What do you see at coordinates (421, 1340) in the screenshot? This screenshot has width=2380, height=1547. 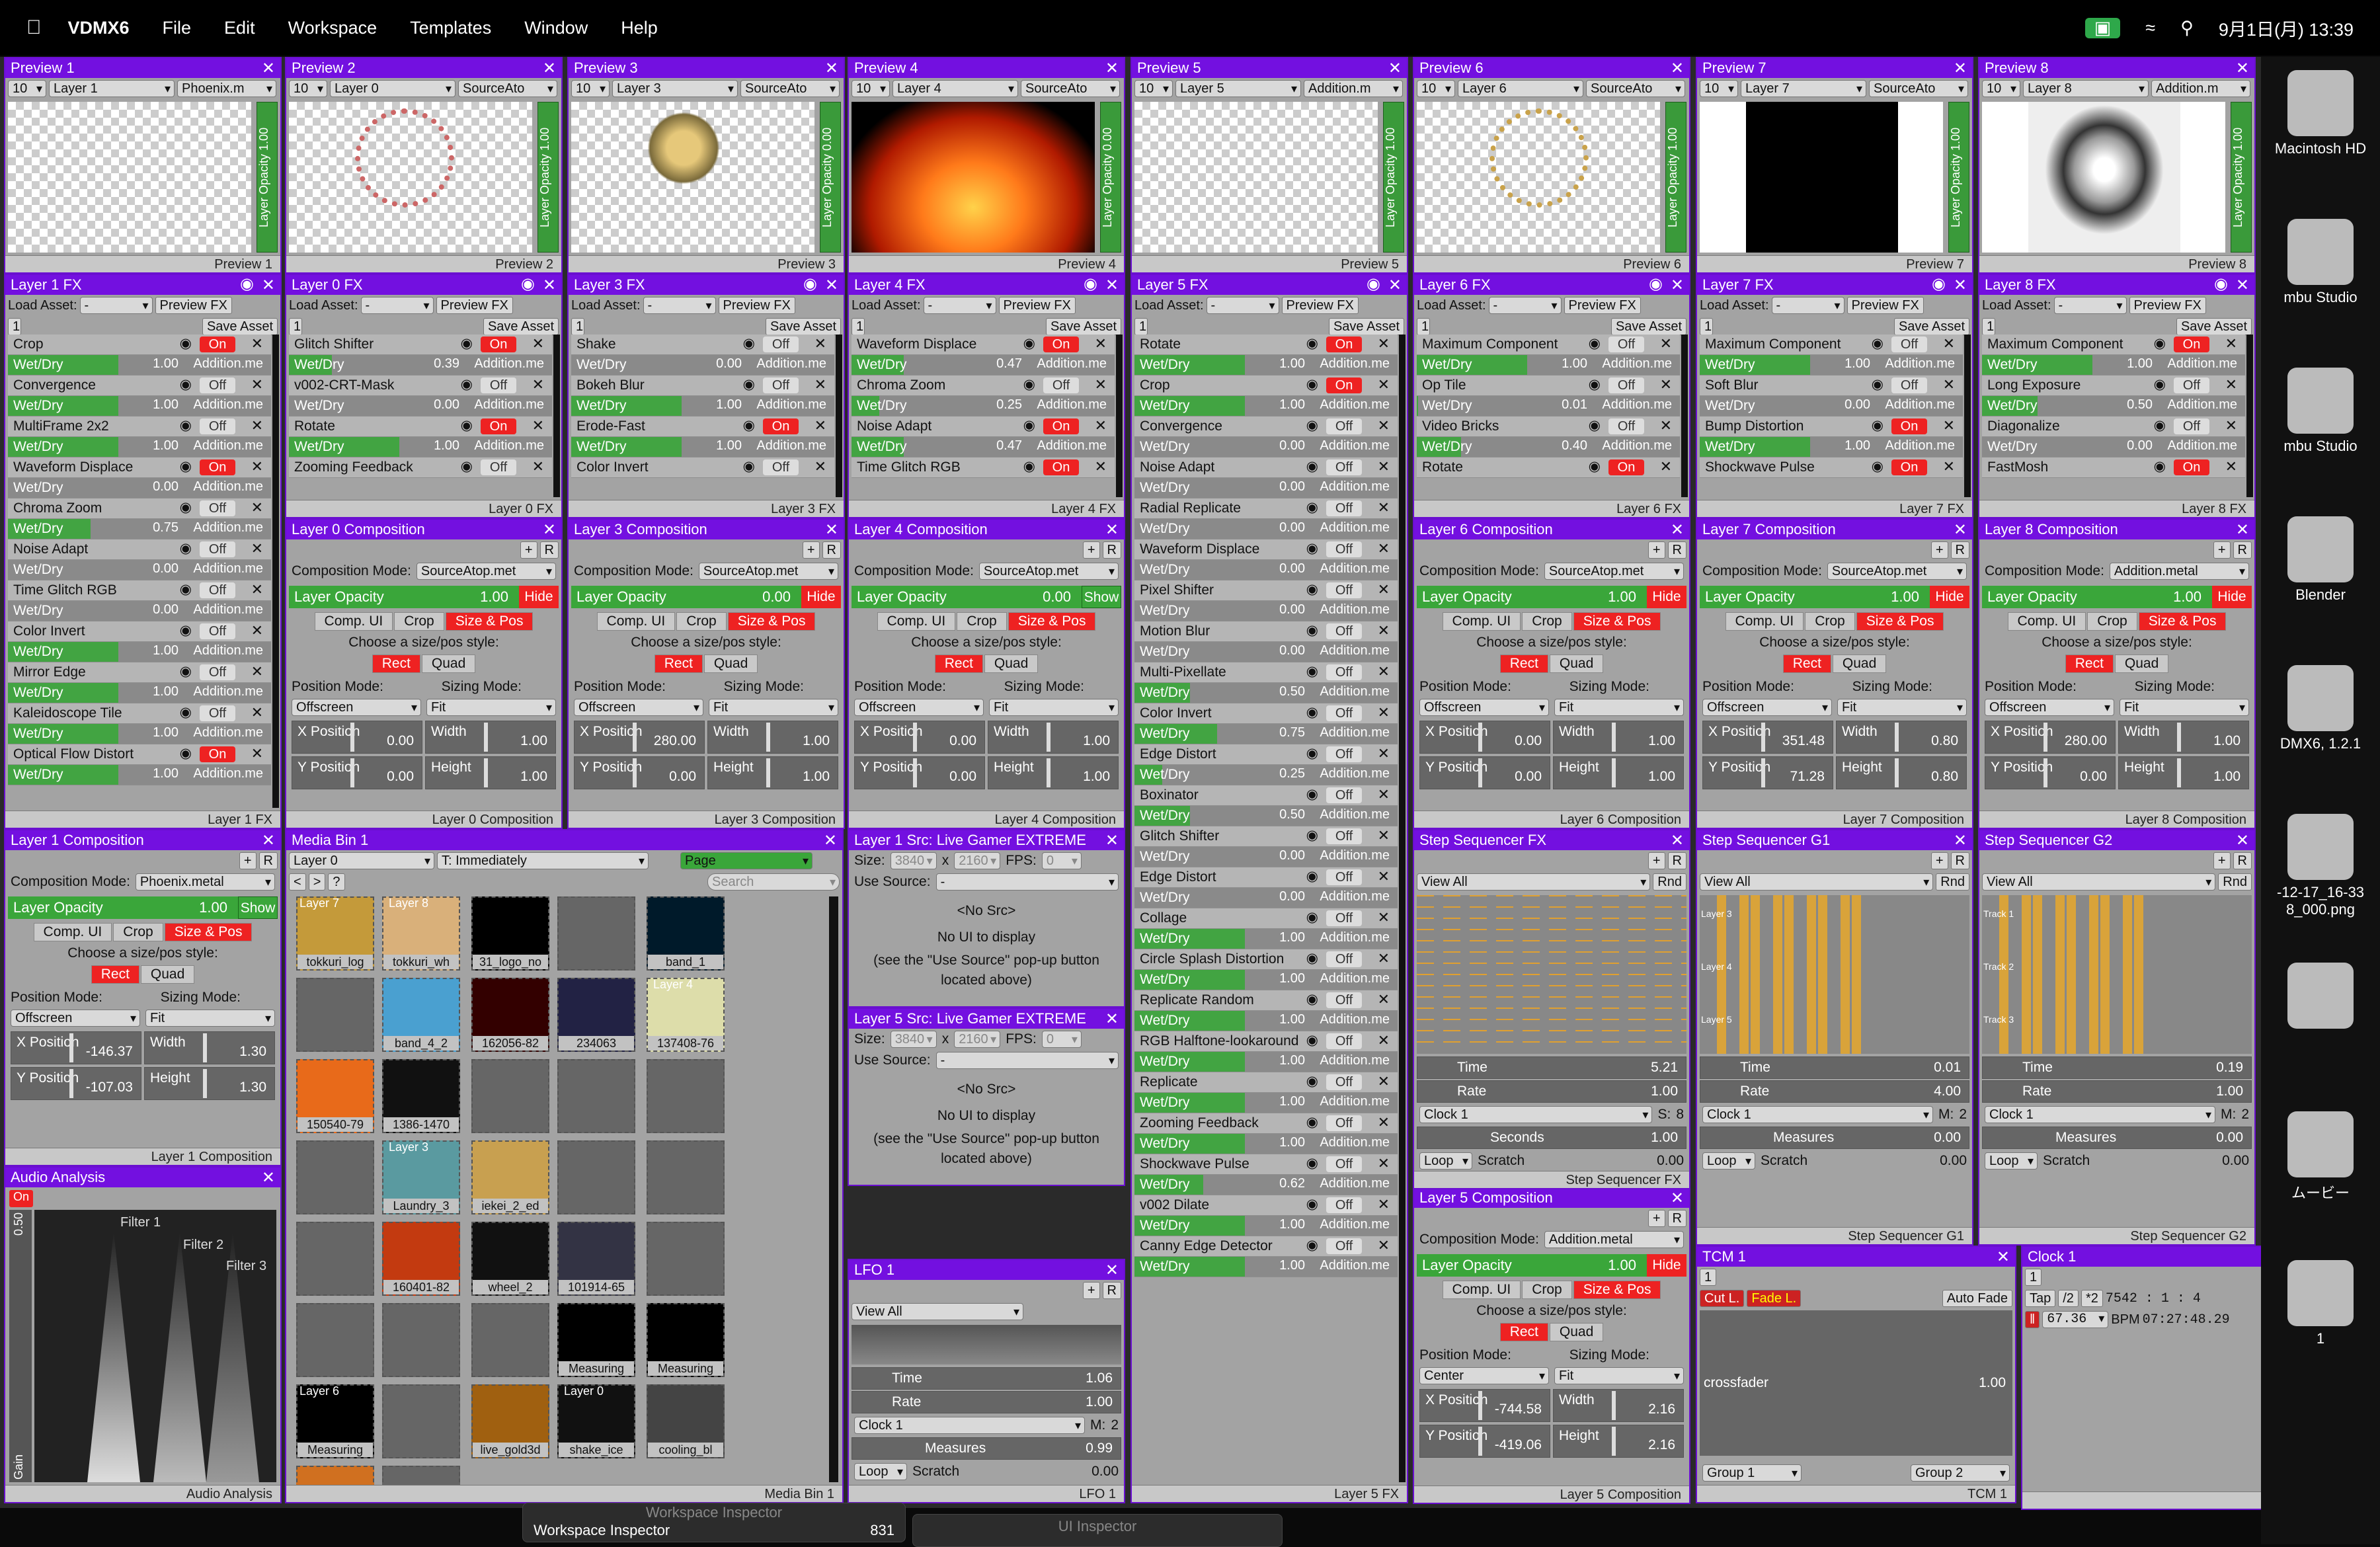 I see `media-cell` at bounding box center [421, 1340].